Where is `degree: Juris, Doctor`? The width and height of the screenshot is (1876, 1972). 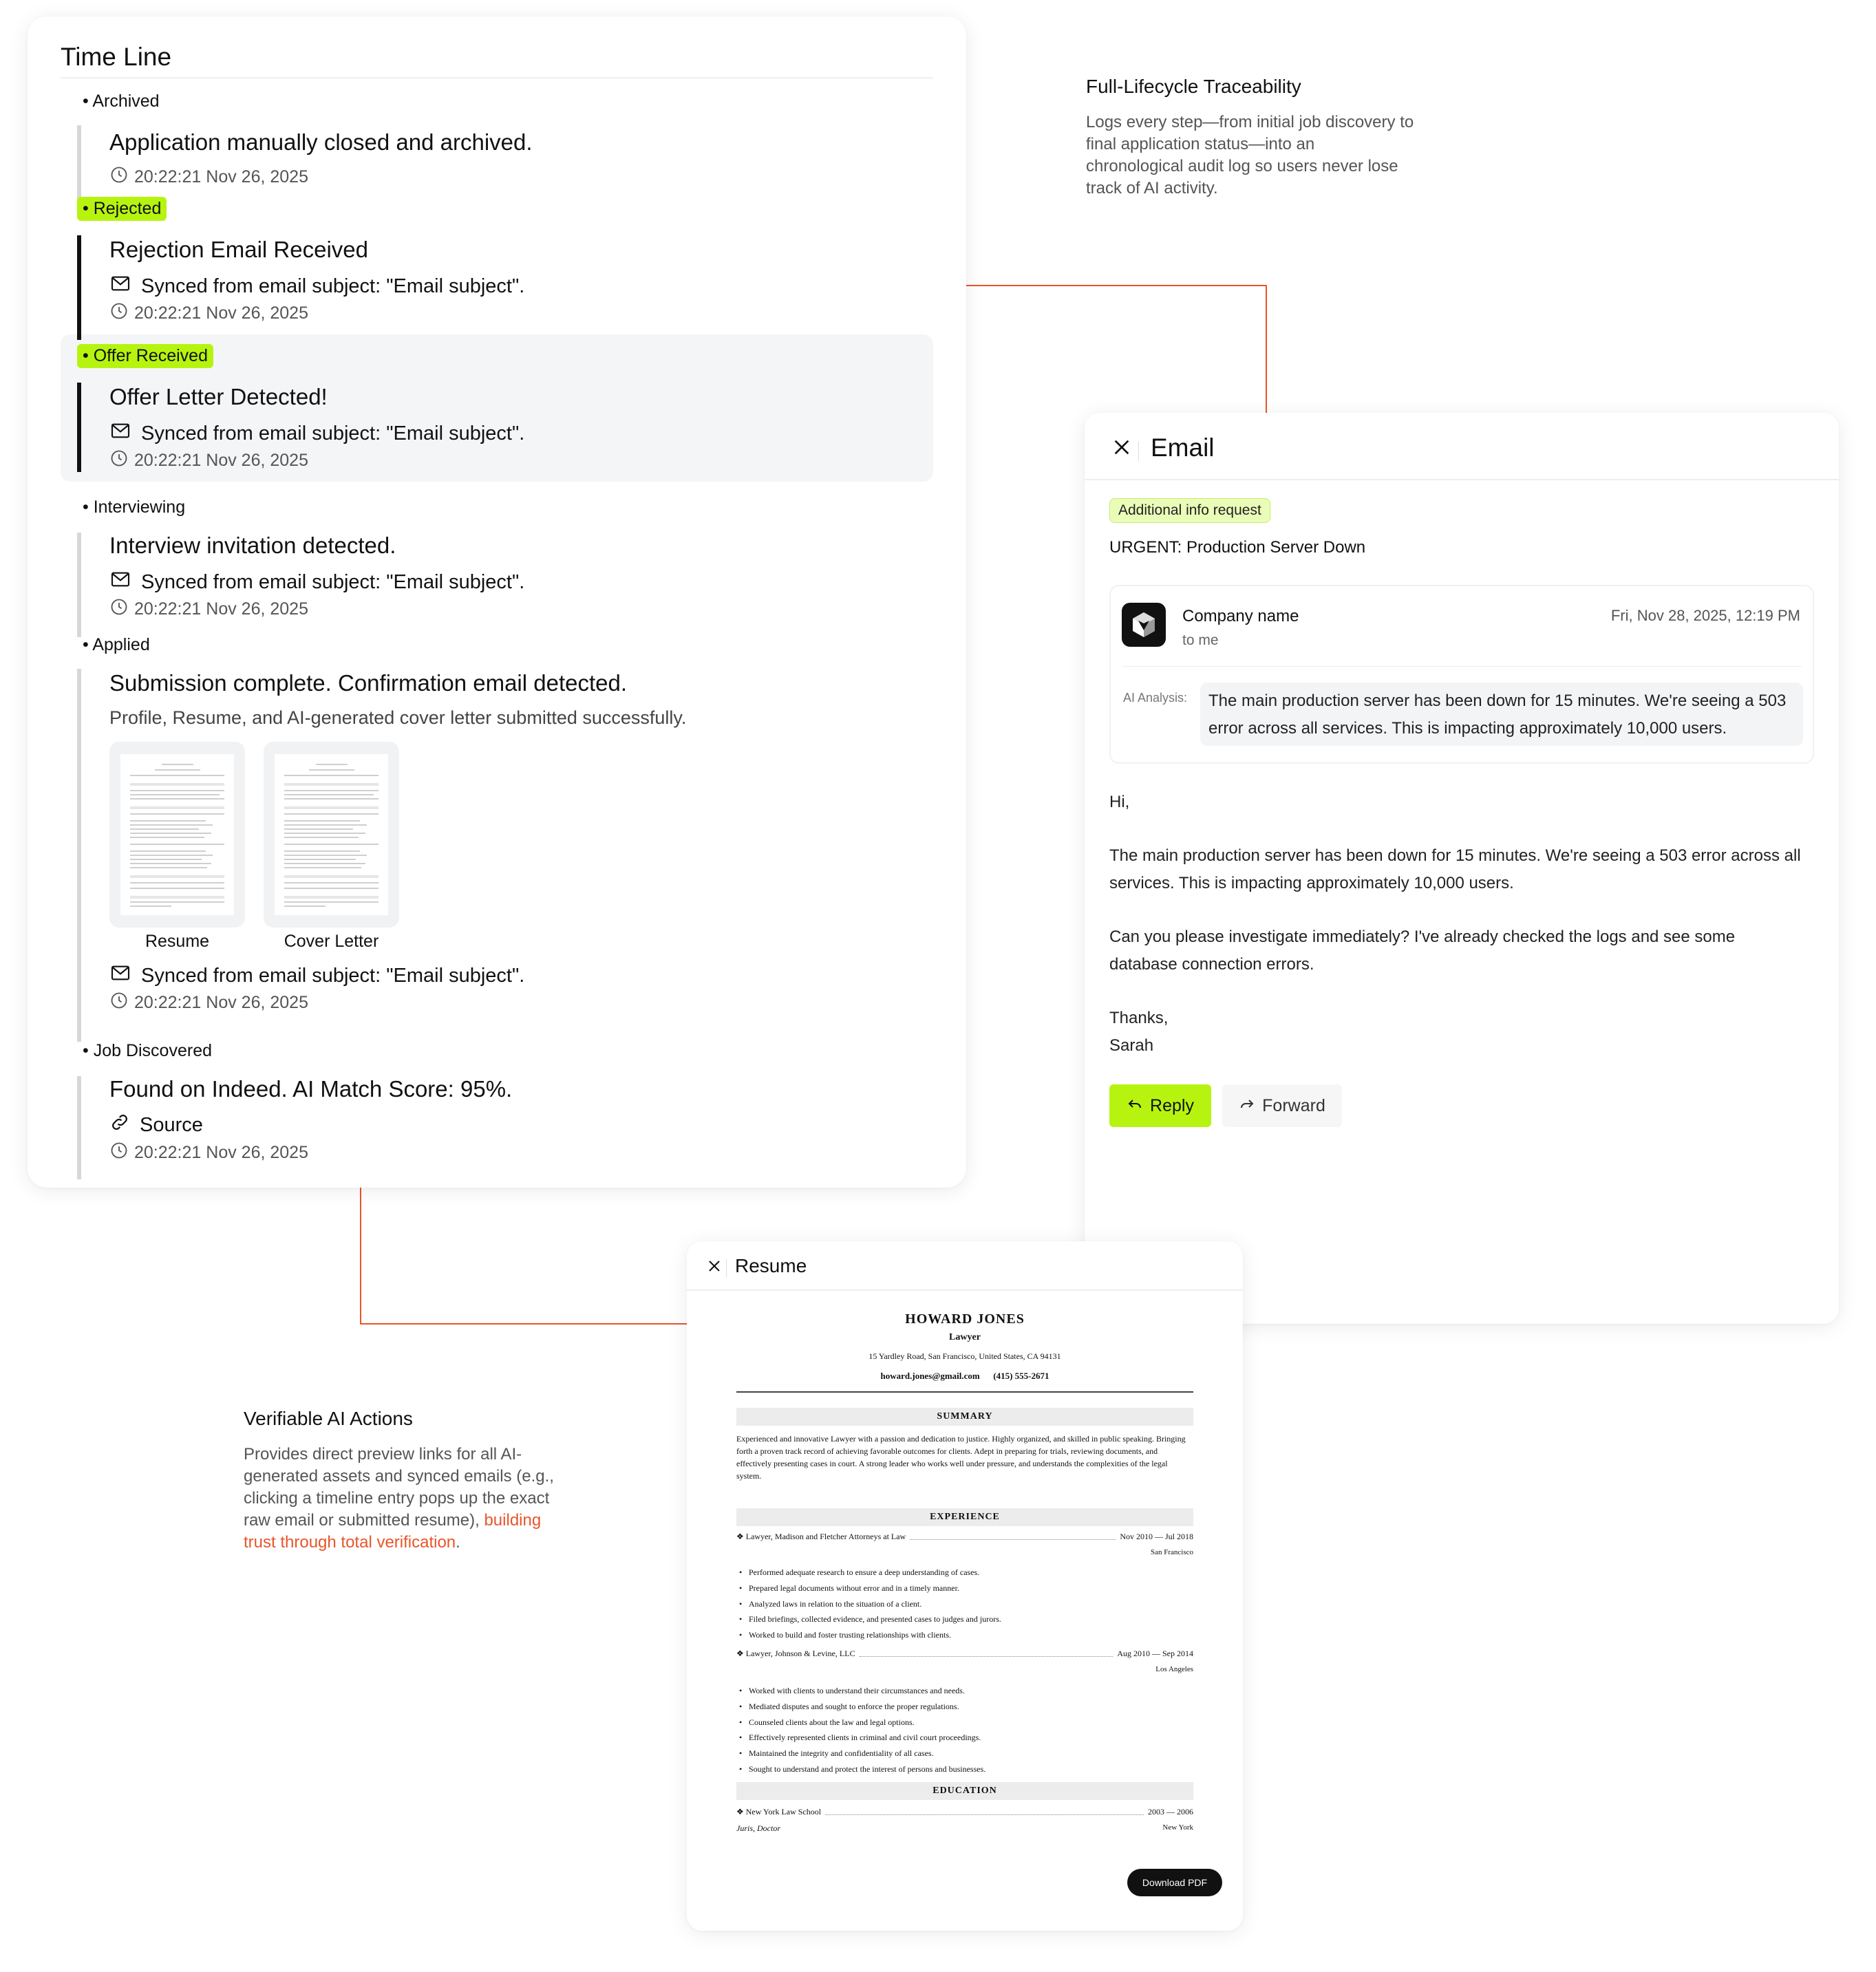 degree: Juris, Doctor is located at coordinates (758, 1828).